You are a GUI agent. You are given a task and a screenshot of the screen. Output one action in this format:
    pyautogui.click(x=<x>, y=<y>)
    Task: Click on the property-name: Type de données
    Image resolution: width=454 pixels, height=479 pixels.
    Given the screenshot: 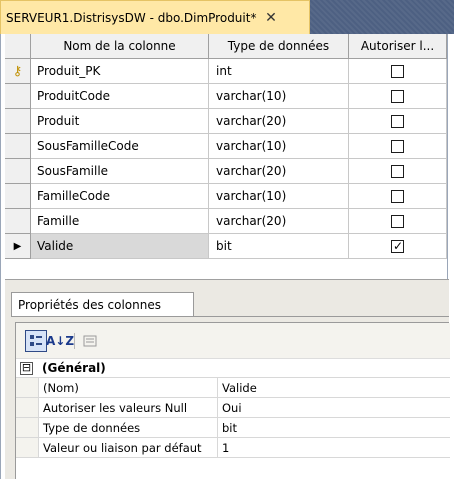 What is the action you would take?
    pyautogui.click(x=128, y=427)
    